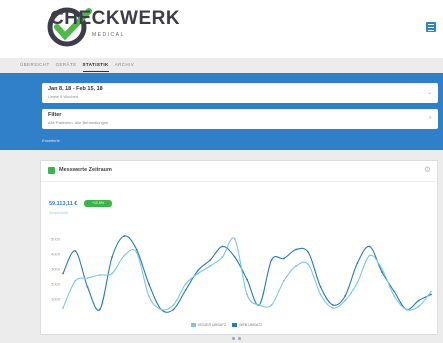 This screenshot has height=343, width=443. Describe the element at coordinates (124, 67) in the screenshot. I see `tab-archive: ARCHIV` at that location.